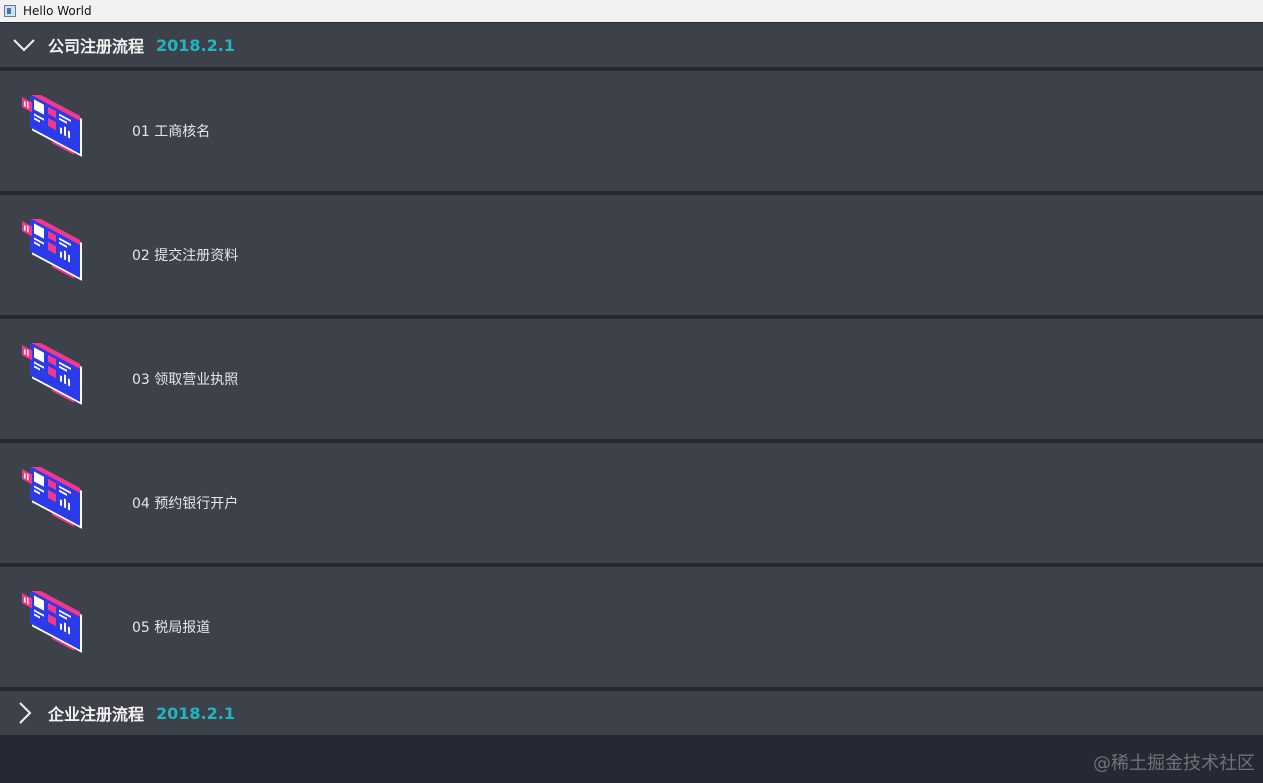 The image size is (1263, 783). I want to click on item-label: 05 税局报道, so click(171, 628).